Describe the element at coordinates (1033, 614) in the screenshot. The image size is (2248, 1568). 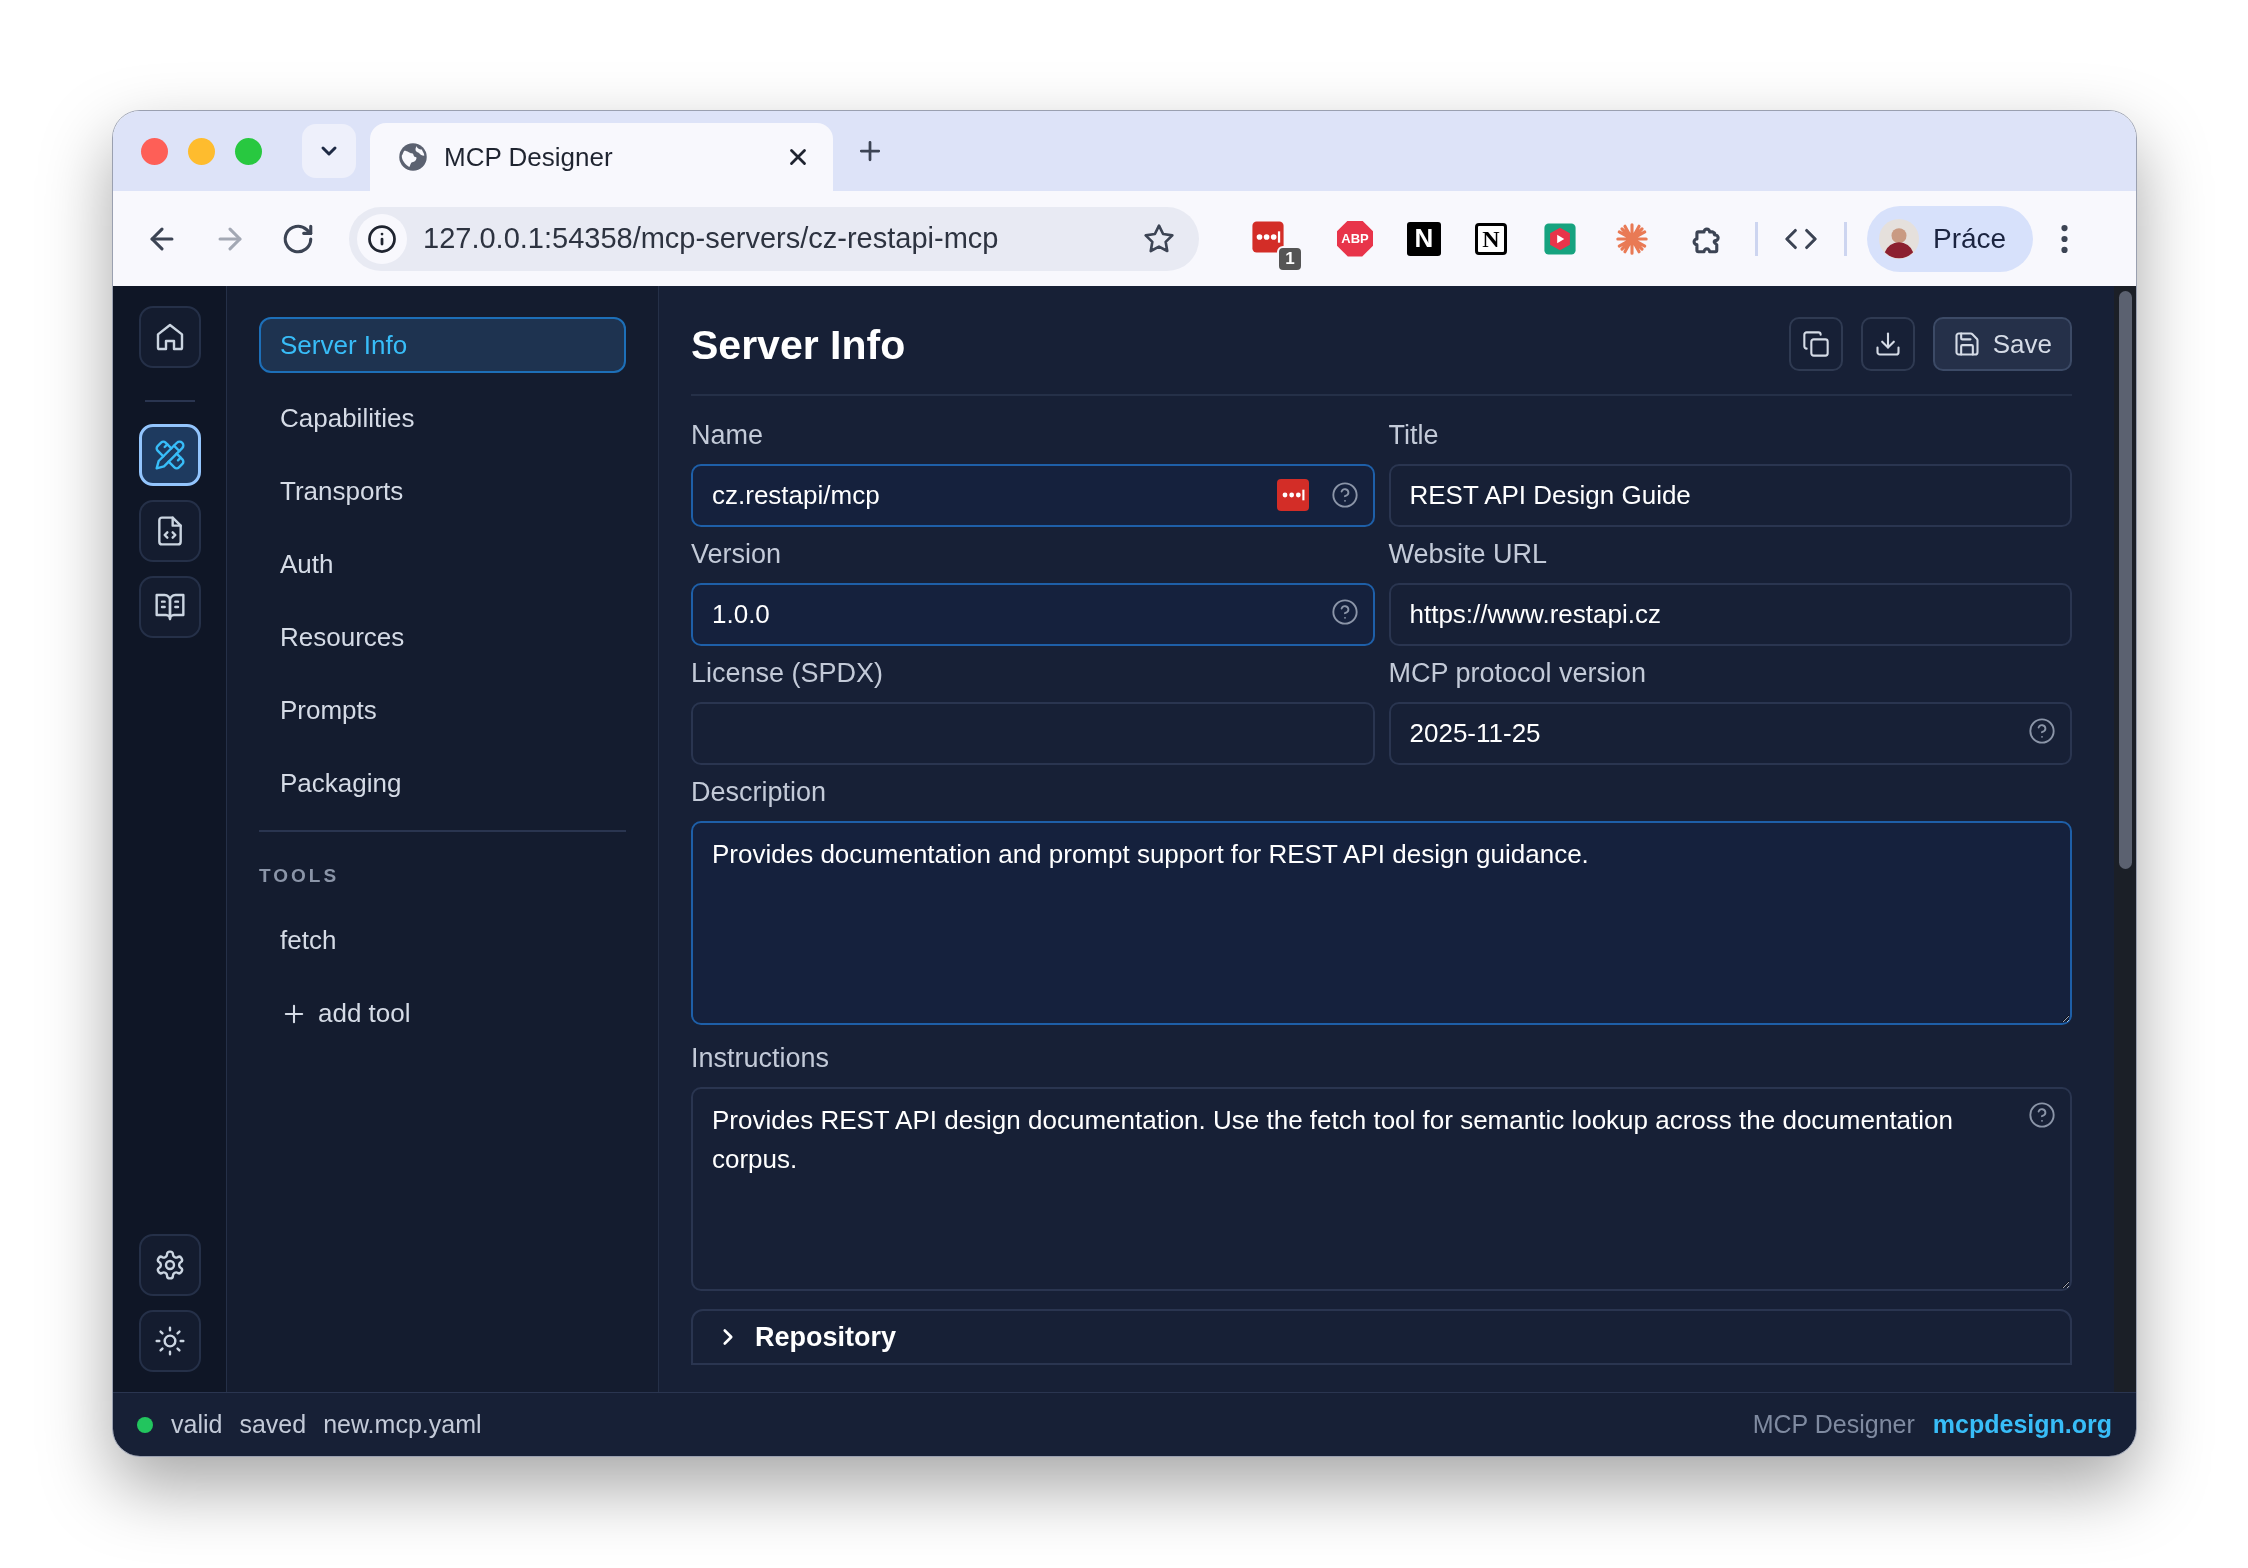
I see `text-field: 1.0.0` at that location.